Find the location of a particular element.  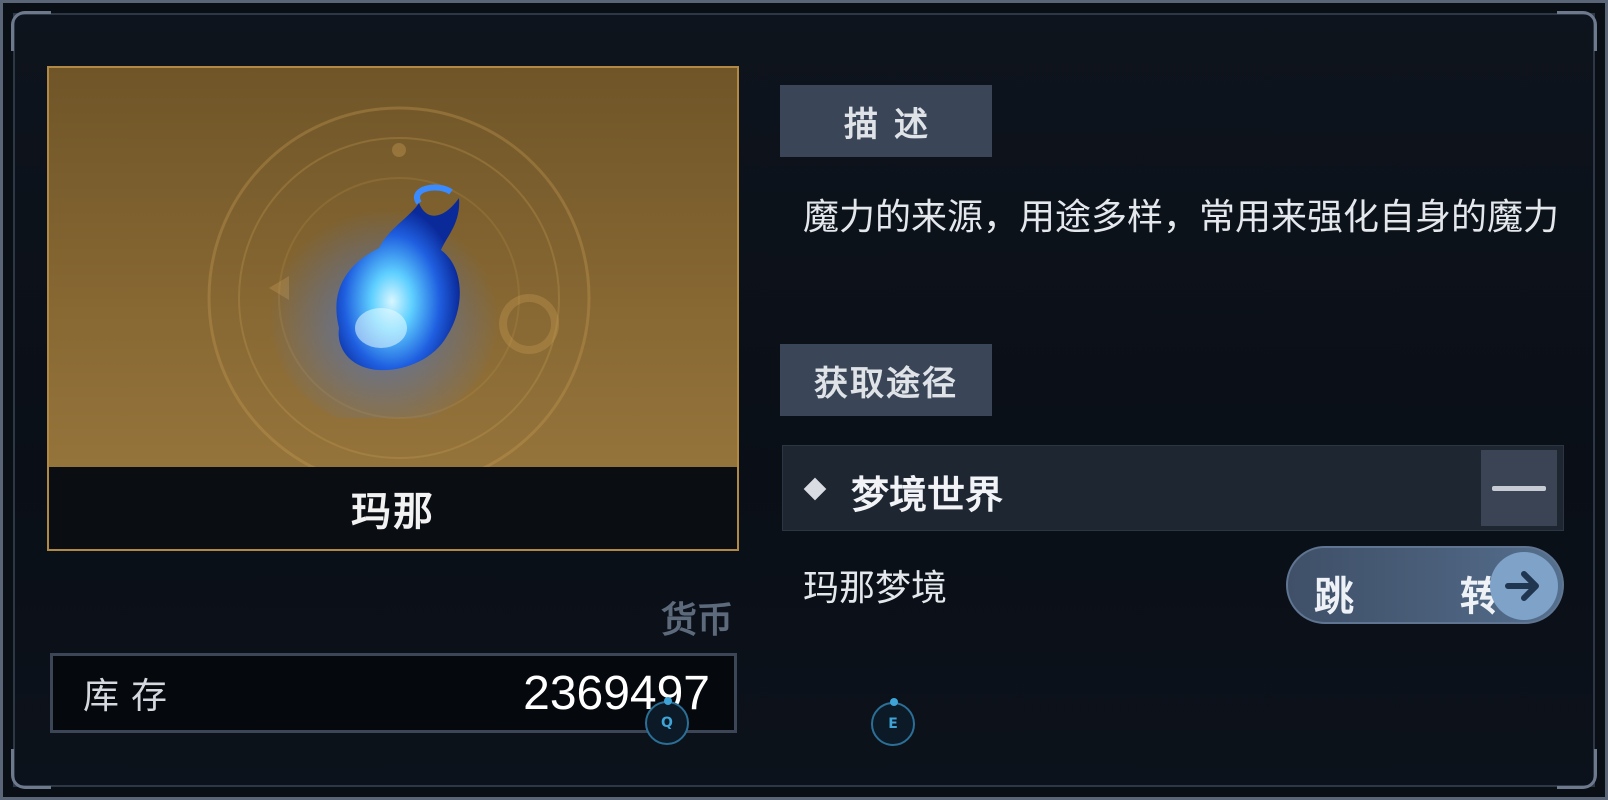

key-hint-q: Q is located at coordinates (667, 721).